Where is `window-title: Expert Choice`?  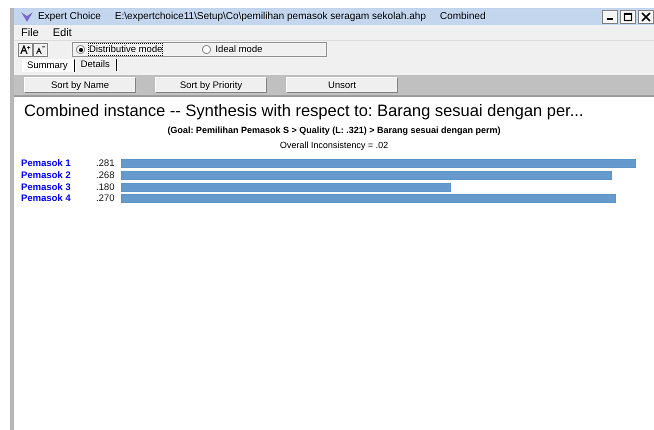 window-title: Expert Choice is located at coordinates (69, 16).